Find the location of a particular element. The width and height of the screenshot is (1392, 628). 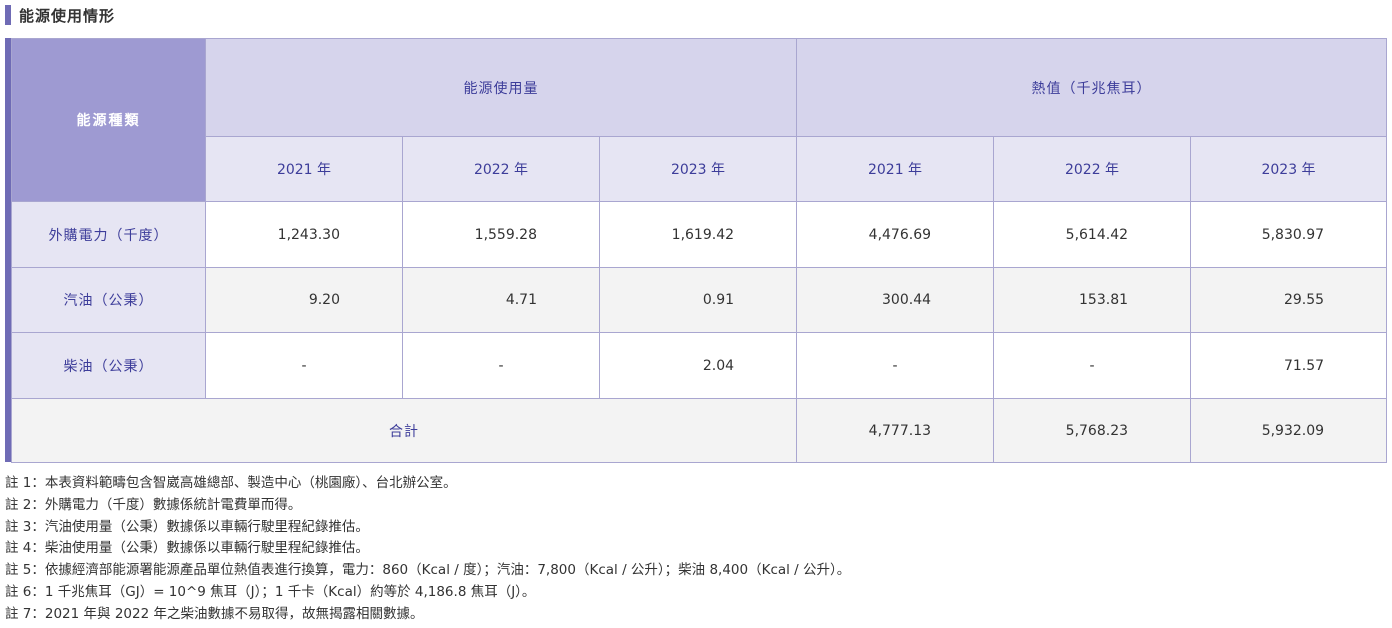

total-cell: 4,777.13 is located at coordinates (895, 430).